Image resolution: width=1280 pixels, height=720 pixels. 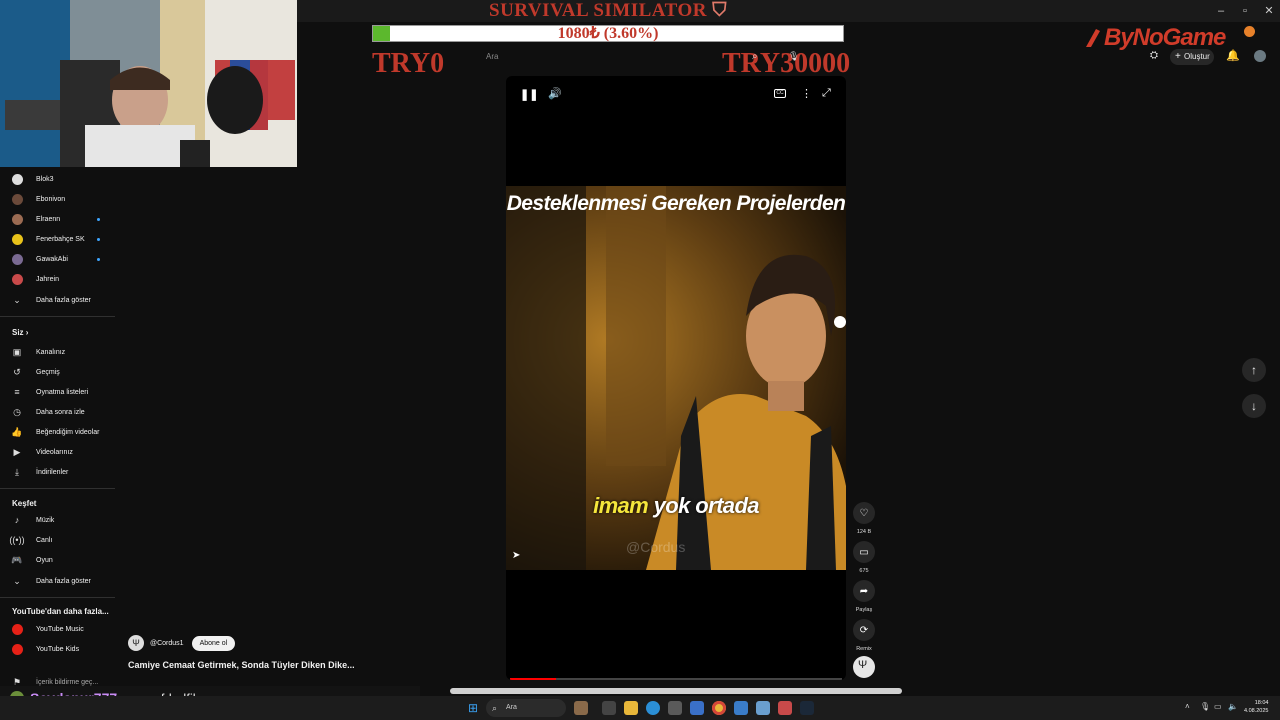 I want to click on plus-icon: +, so click(x=1178, y=56).